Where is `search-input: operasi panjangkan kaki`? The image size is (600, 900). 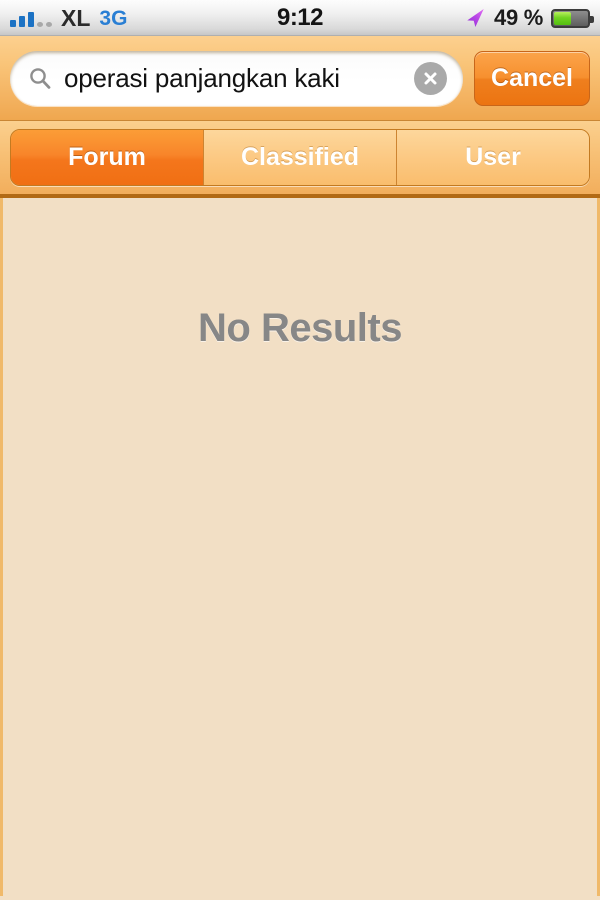 search-input: operasi panjangkan kaki is located at coordinates (237, 78).